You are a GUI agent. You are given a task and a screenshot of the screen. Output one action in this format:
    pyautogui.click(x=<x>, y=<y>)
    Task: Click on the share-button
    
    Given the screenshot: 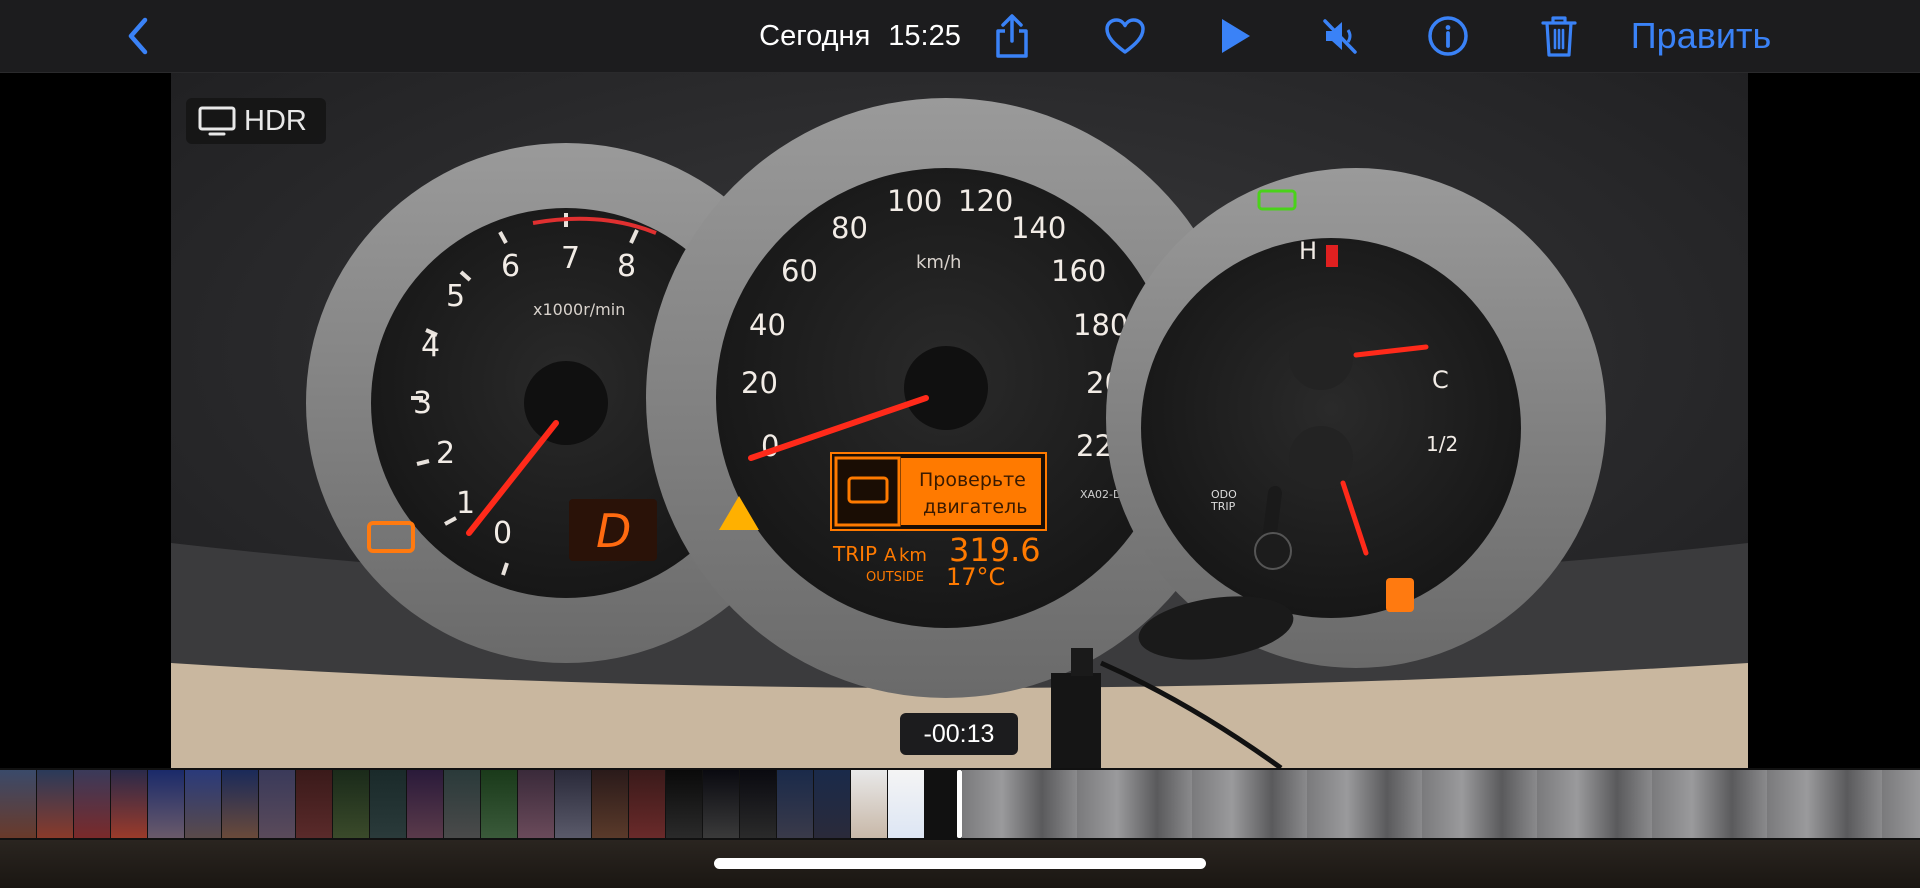 What is the action you would take?
    pyautogui.click(x=1012, y=36)
    